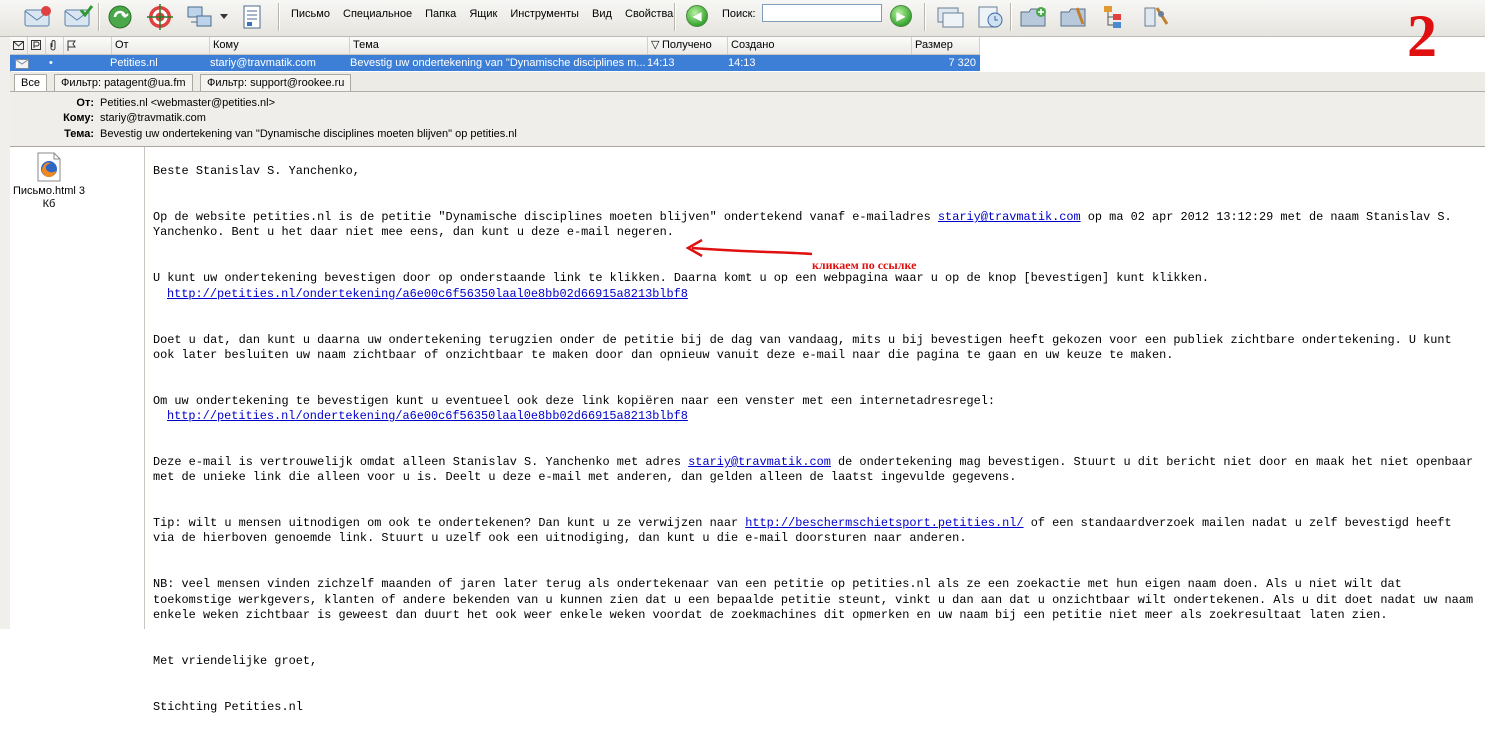 The image size is (1485, 746). I want to click on menu-item-tools: Инструменты, so click(544, 14).